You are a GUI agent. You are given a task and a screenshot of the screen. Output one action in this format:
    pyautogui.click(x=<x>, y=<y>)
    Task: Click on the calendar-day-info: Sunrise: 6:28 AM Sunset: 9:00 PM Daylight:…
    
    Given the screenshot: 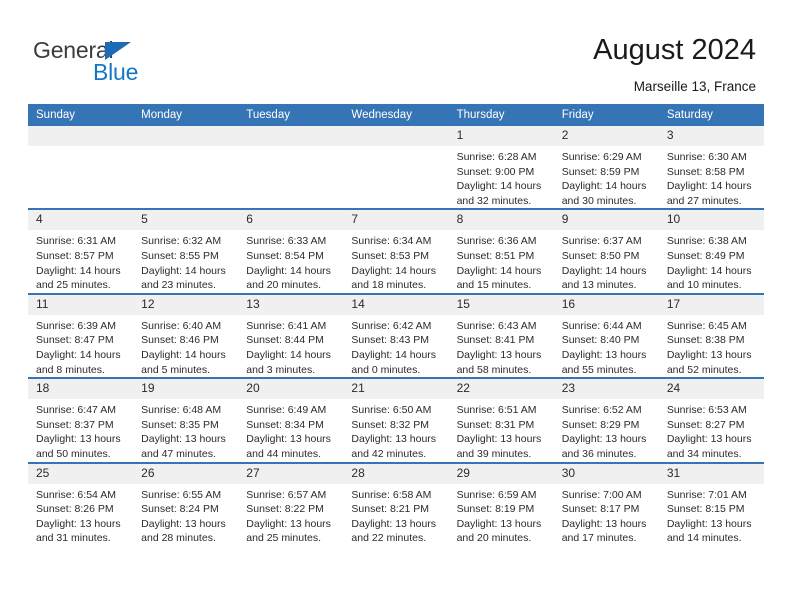 What is the action you would take?
    pyautogui.click(x=501, y=177)
    